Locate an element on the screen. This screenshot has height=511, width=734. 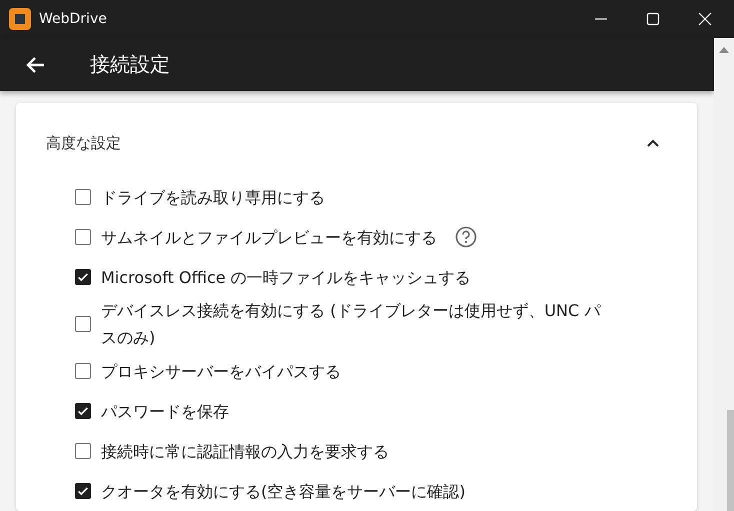
option-label: Microsoft Office の一時ファイルをキャッシュする is located at coordinates (286, 277).